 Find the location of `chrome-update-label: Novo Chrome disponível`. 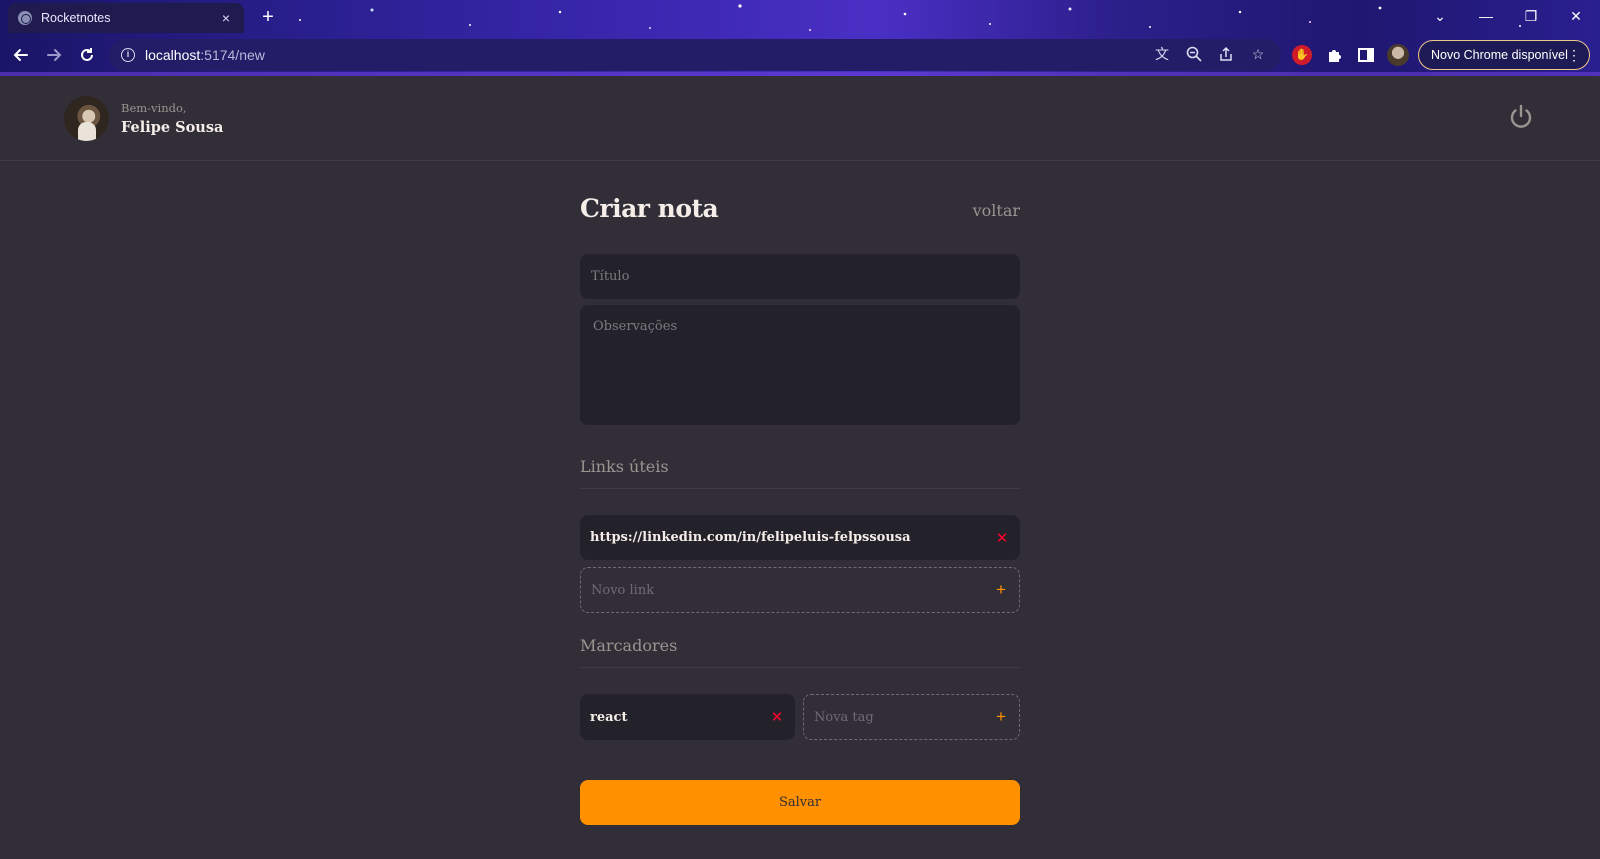

chrome-update-label: Novo Chrome disponível is located at coordinates (1499, 55).